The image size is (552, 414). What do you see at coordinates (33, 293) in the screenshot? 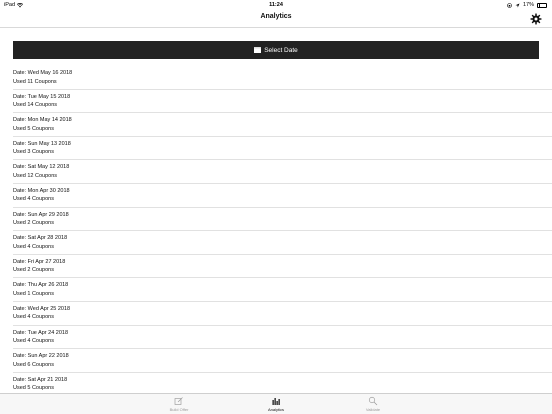
I see `entry-coupons-used: Used 1 Coupons` at bounding box center [33, 293].